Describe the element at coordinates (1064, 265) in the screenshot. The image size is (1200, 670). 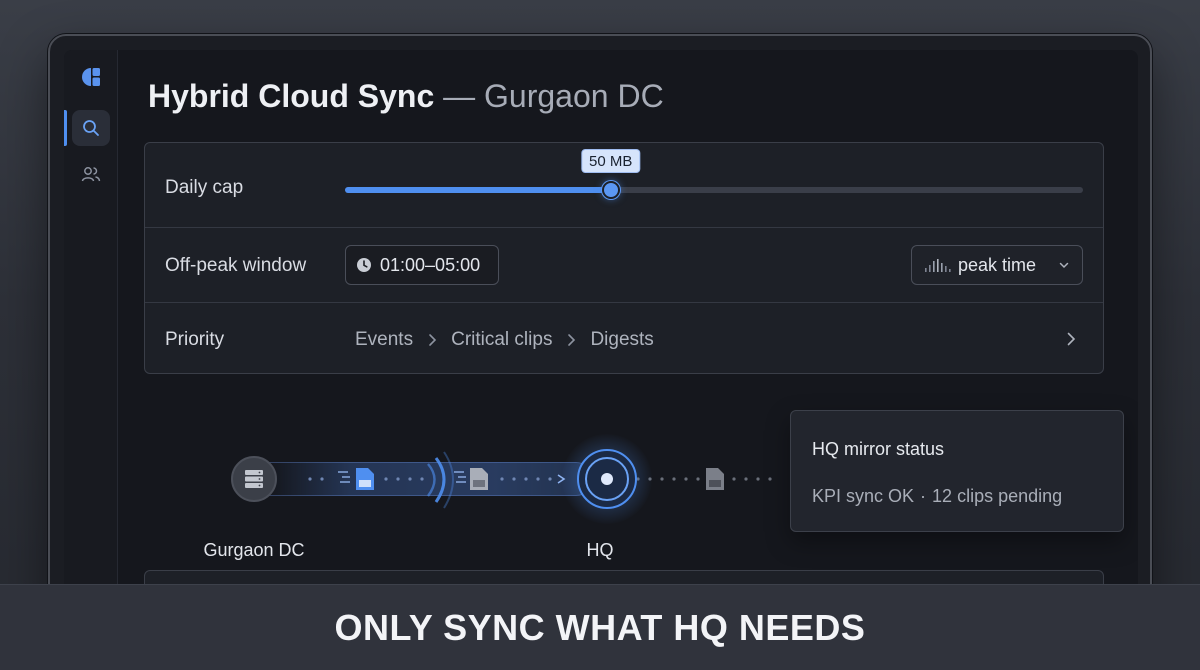
I see `chevron-down-icon` at that location.